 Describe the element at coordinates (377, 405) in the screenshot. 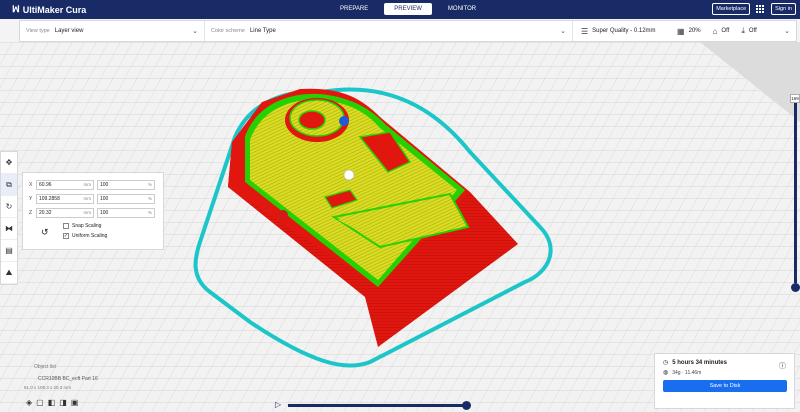

I see `path-slider-track` at that location.